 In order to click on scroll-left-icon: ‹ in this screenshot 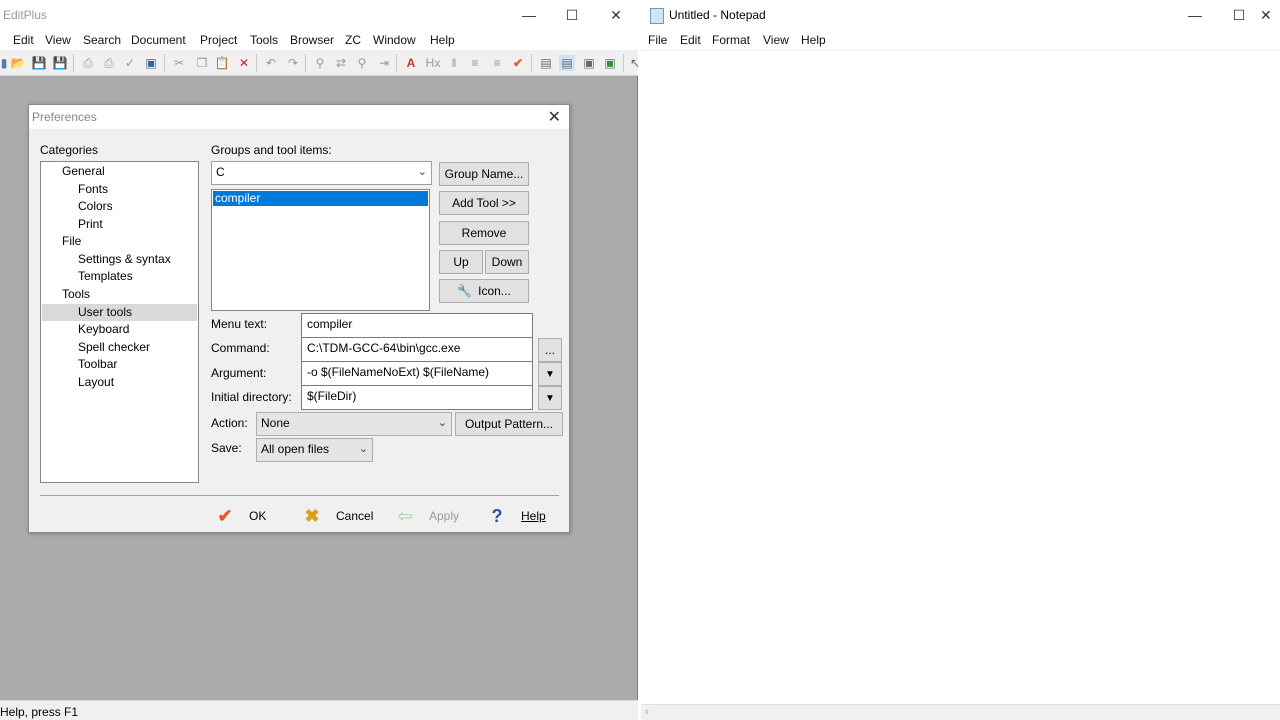, I will do `click(647, 712)`.